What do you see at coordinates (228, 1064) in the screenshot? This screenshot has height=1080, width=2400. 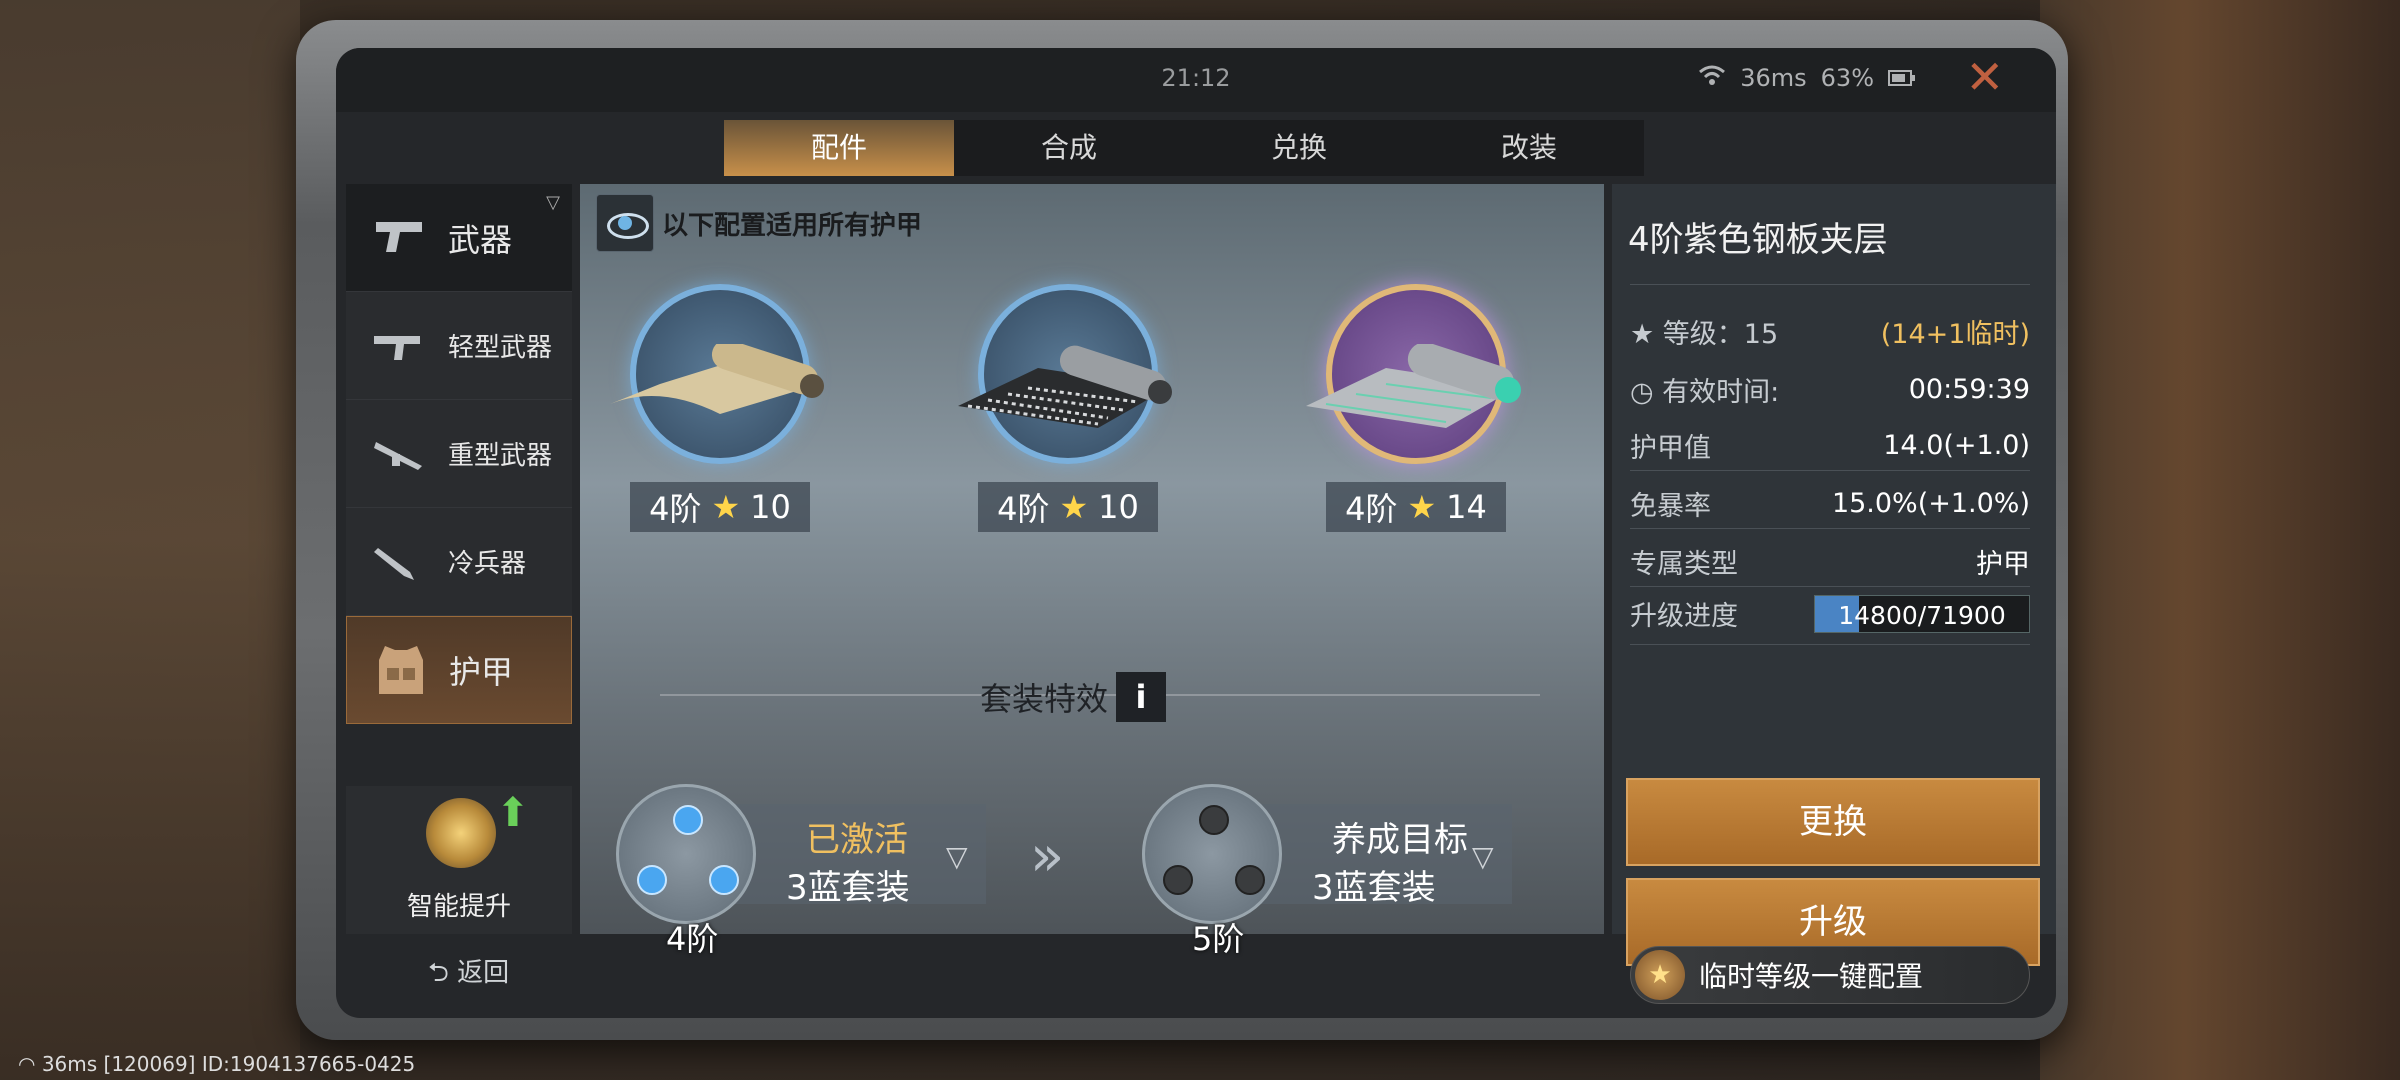 I see `debug-text: 36ms [120069] ID:1904137665-0425` at bounding box center [228, 1064].